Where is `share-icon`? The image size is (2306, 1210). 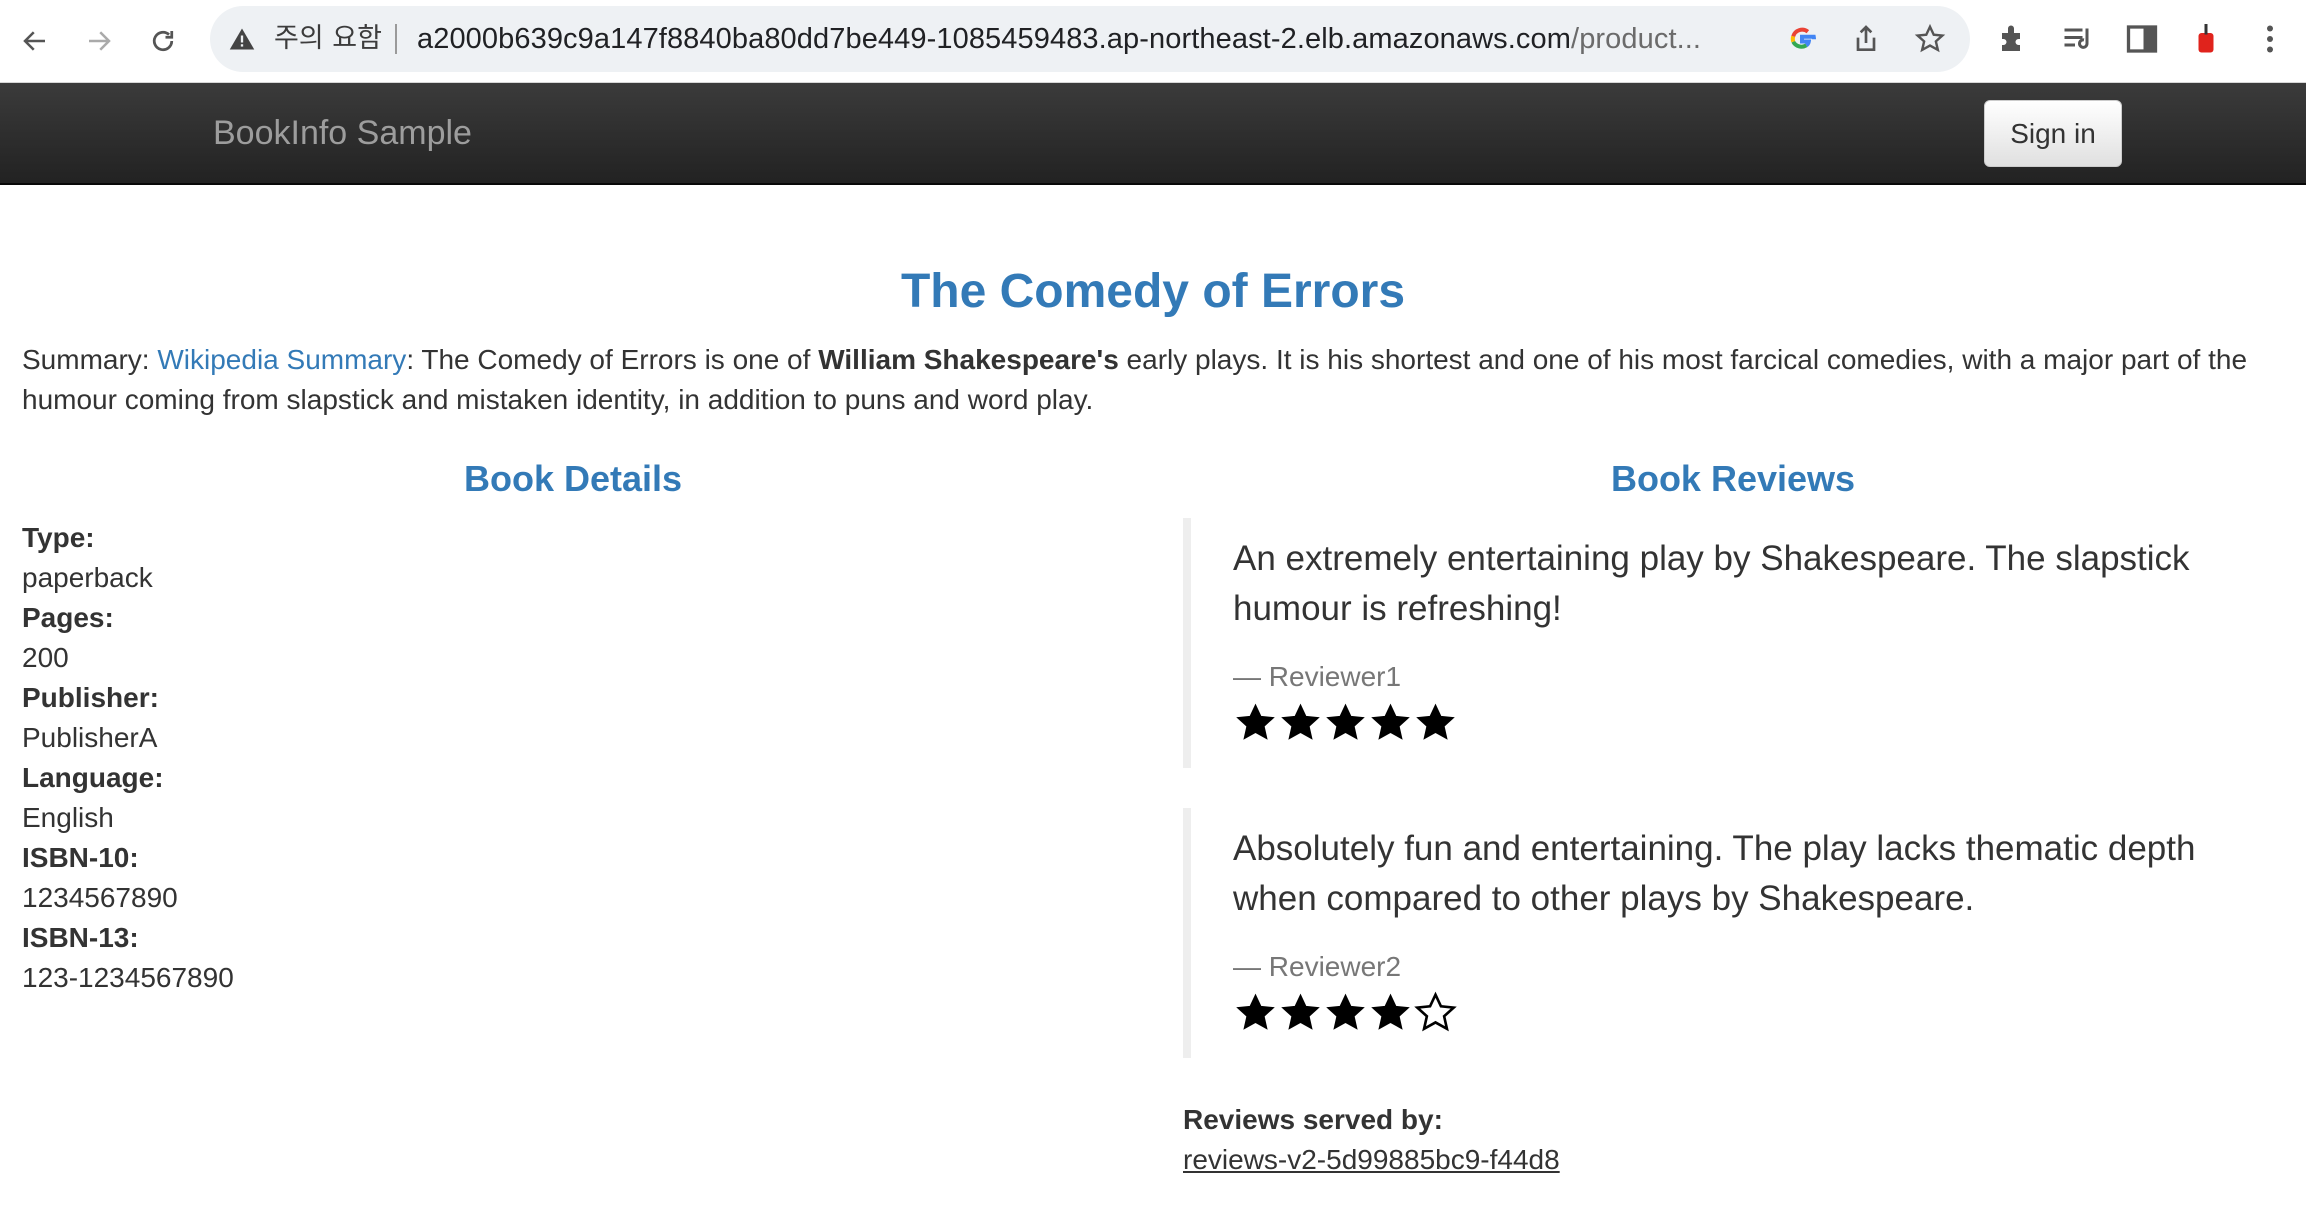
share-icon is located at coordinates (1866, 39).